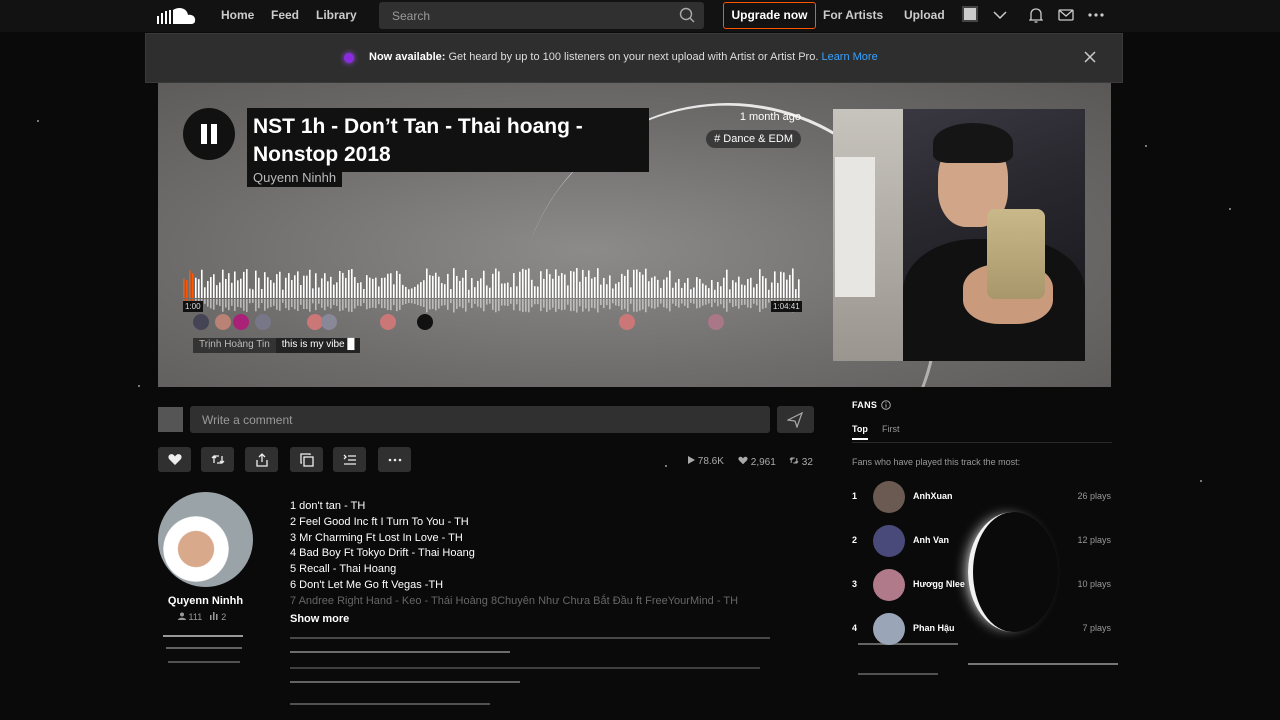 This screenshot has width=1280, height=720. I want to click on send-comment-button, so click(795, 419).